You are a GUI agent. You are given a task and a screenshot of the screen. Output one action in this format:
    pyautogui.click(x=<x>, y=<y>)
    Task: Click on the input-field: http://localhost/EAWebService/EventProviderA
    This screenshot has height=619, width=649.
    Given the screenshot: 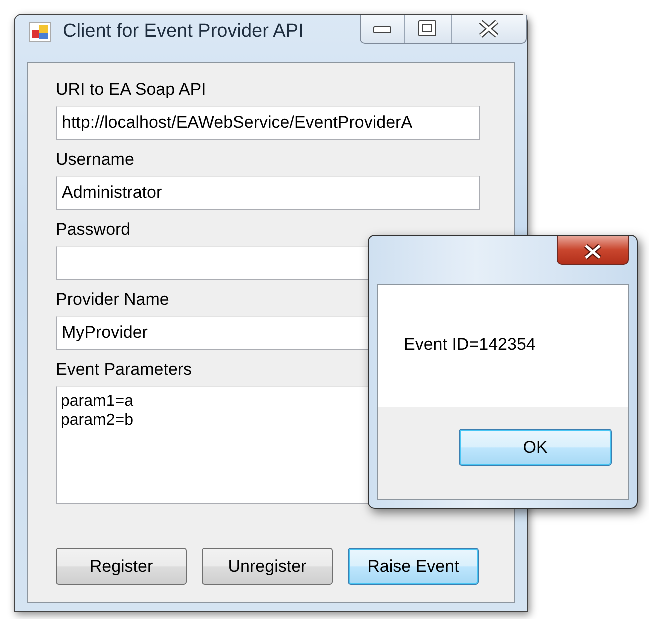 What is the action you would take?
    pyautogui.click(x=268, y=123)
    